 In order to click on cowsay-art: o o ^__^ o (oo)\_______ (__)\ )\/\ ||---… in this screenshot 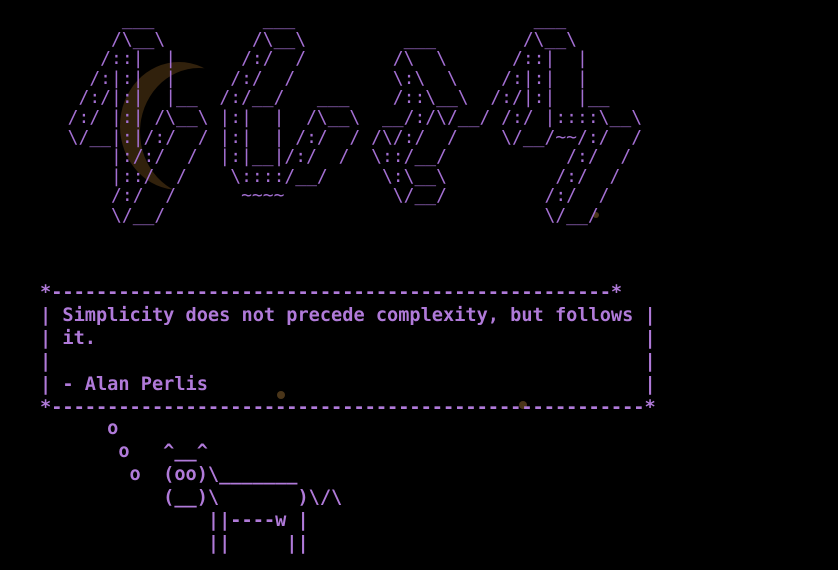, I will do `click(225, 486)`.